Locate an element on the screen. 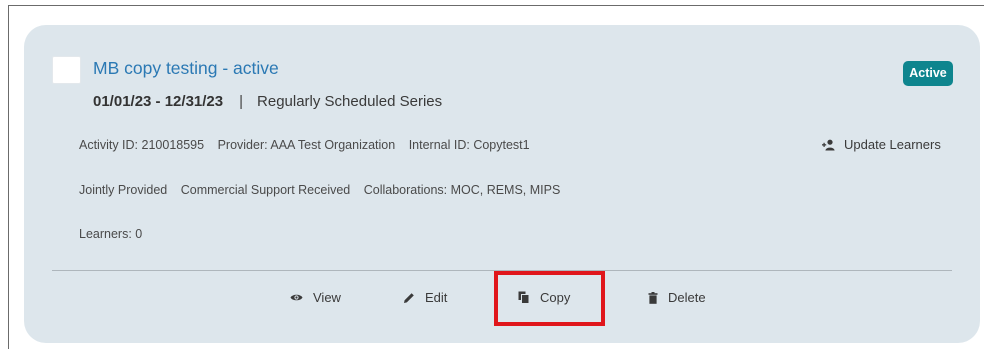 This screenshot has height=349, width=984. copy-highlight-box is located at coordinates (549, 298).